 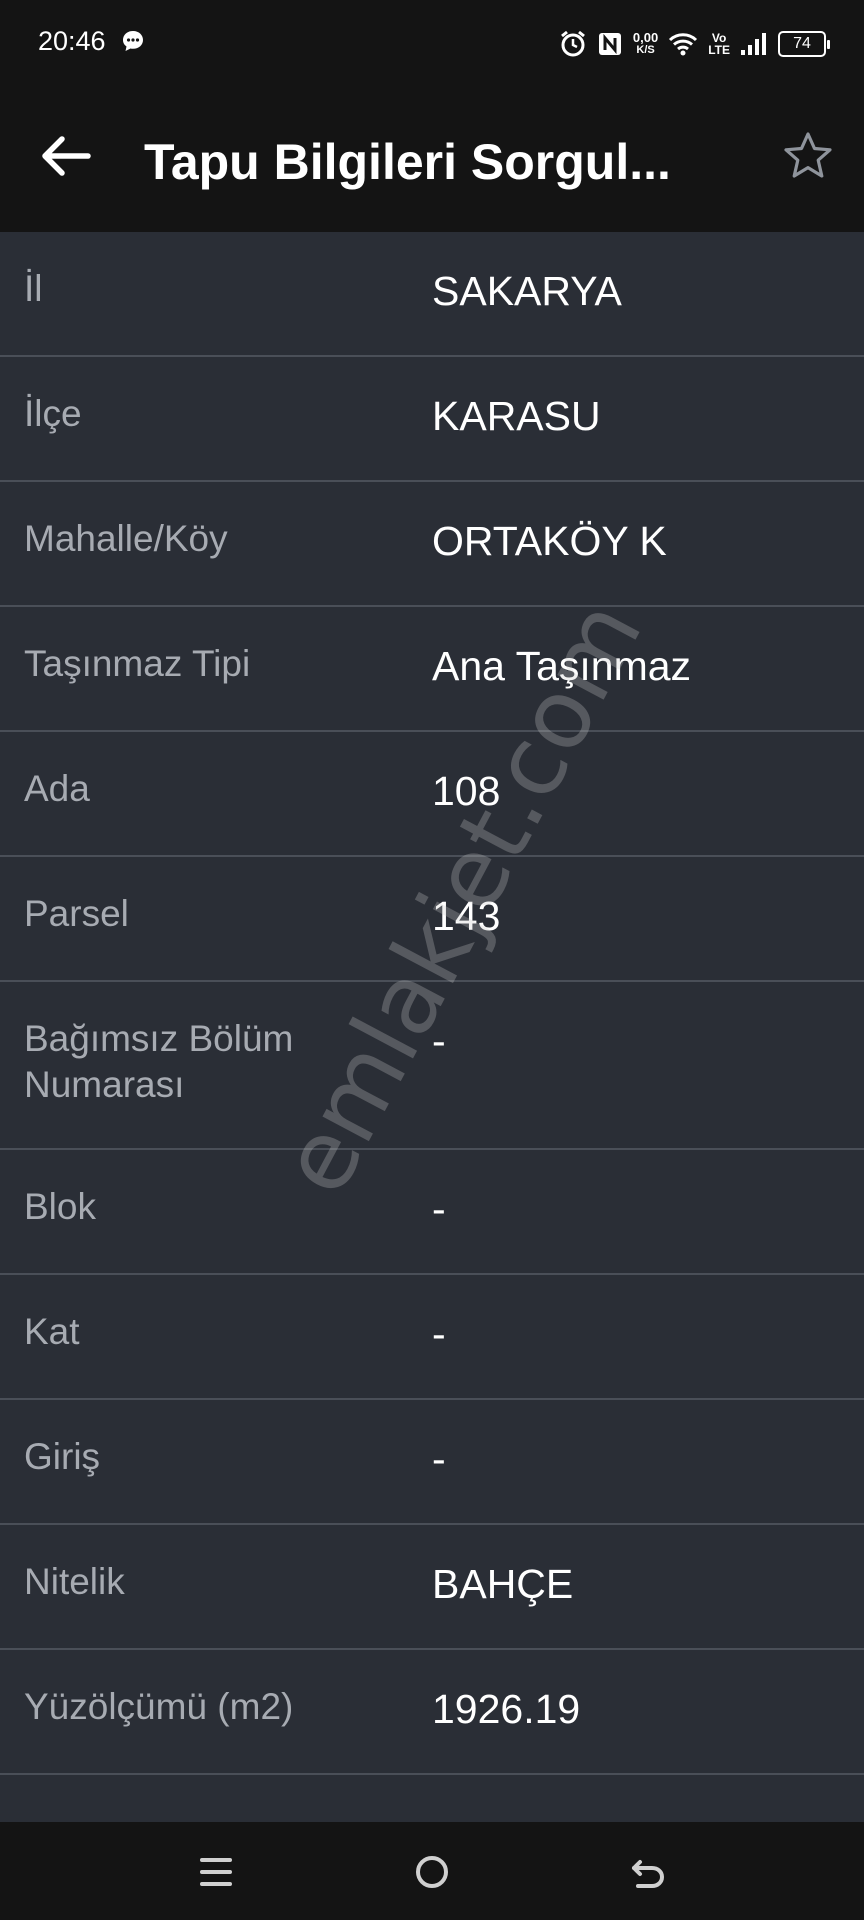 I want to click on field-label: İlçe, so click(x=53, y=413).